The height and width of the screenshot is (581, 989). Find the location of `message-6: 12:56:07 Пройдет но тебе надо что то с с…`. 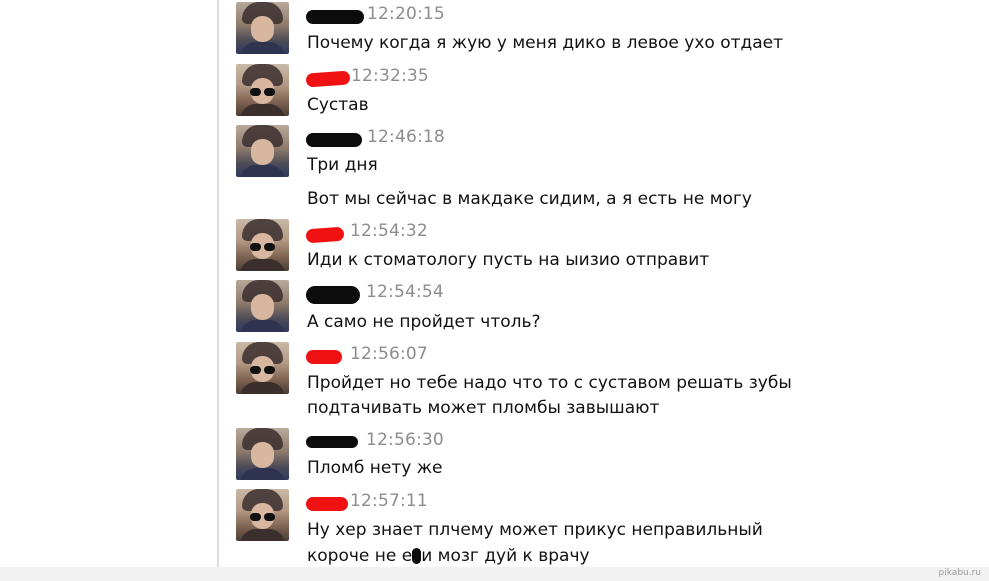

message-6: 12:56:07 Пройдет но тебе надо что то с с… is located at coordinates (596, 385).